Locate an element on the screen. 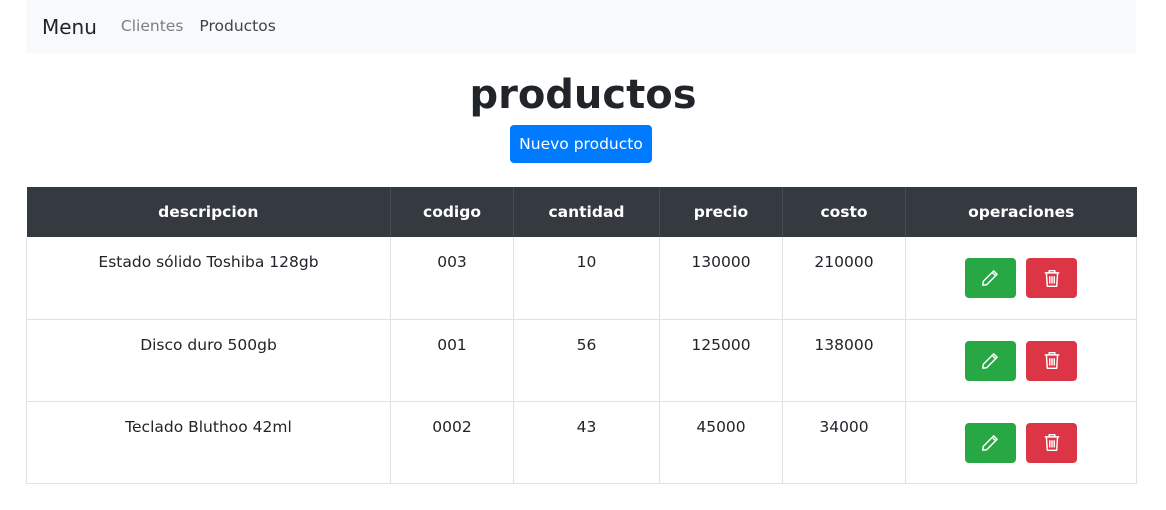 The image size is (1166, 510). column-header-cantidad: cantidad is located at coordinates (586, 212).